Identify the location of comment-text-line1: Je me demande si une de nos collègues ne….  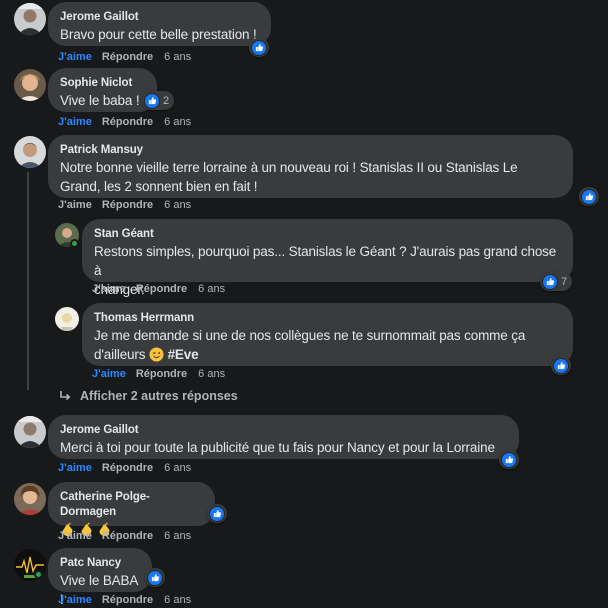
(310, 335).